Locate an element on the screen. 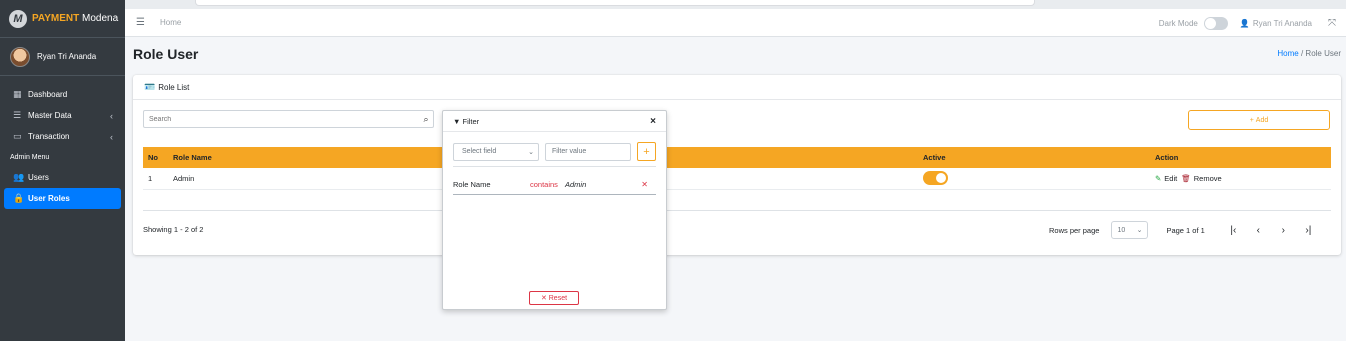 This screenshot has height=341, width=1346. edit-link: Edit is located at coordinates (1170, 178).